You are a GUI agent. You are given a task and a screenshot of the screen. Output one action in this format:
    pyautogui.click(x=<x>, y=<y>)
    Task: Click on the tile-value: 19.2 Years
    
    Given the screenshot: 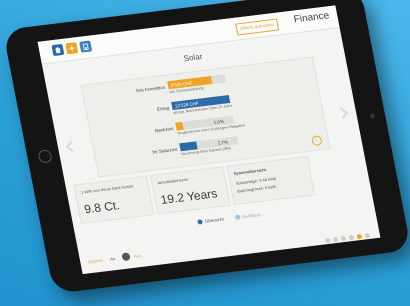 What is the action you would take?
    pyautogui.click(x=189, y=196)
    